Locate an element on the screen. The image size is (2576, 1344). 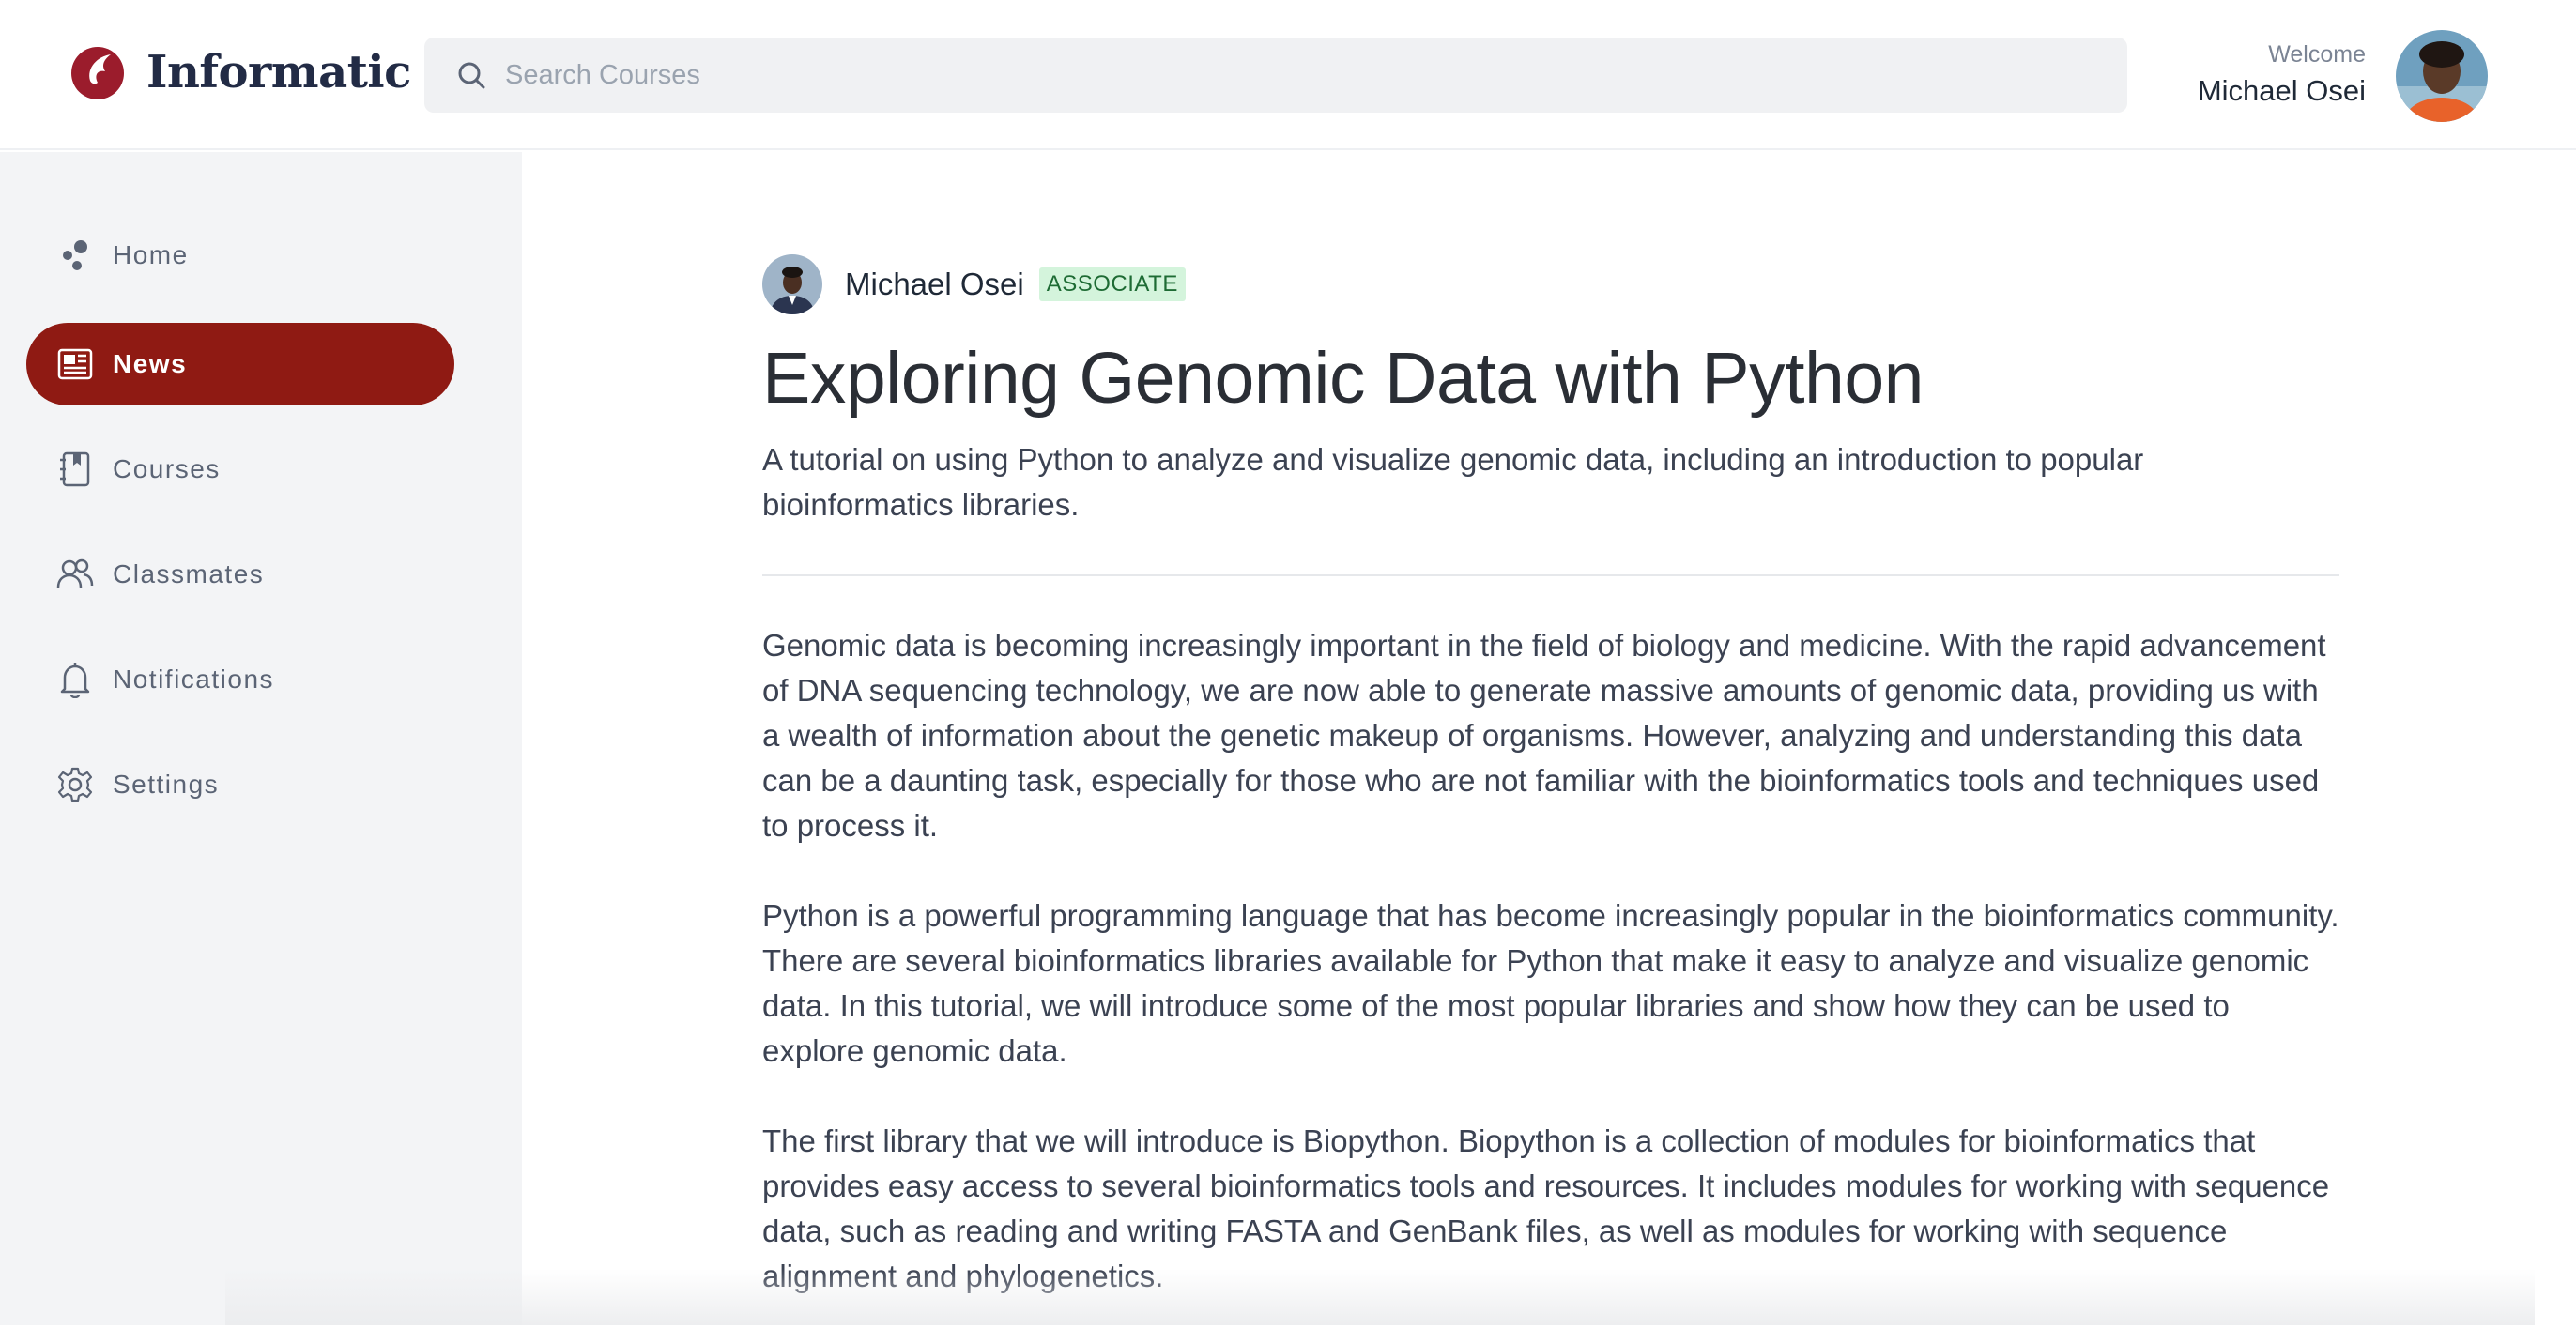
sidebar-item-classmates: Classmates is located at coordinates (240, 574).